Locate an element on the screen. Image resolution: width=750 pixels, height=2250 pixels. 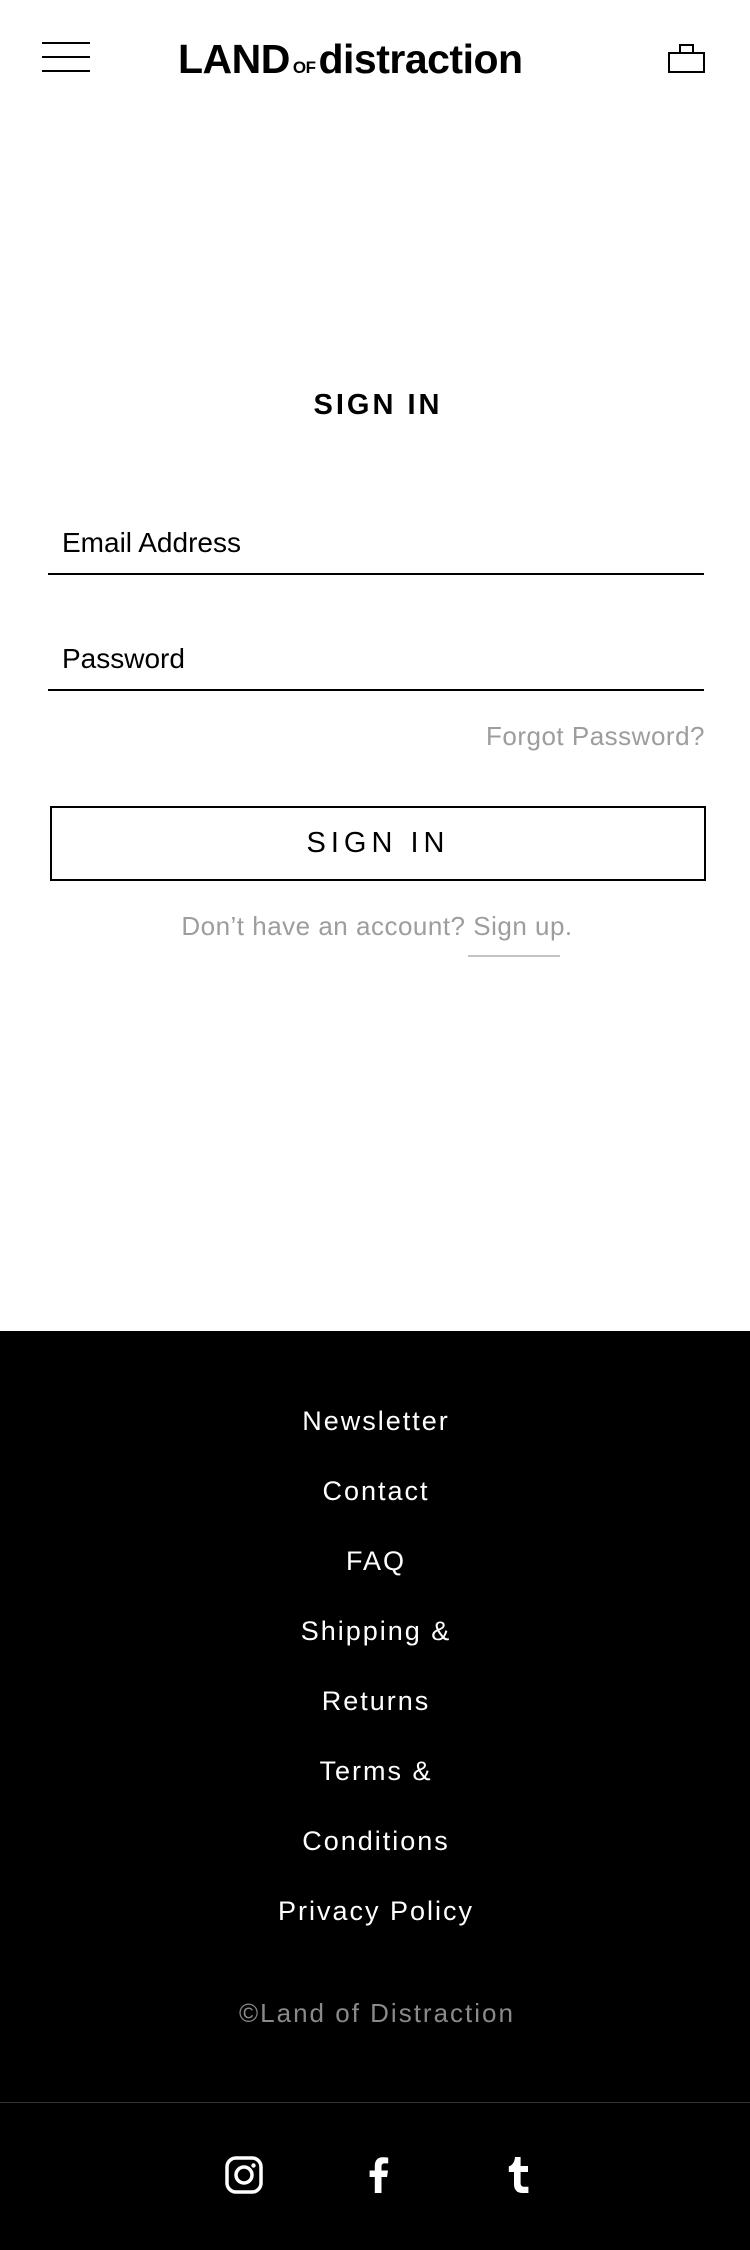
footer-link-conditions: Conditions is located at coordinates (376, 1841).